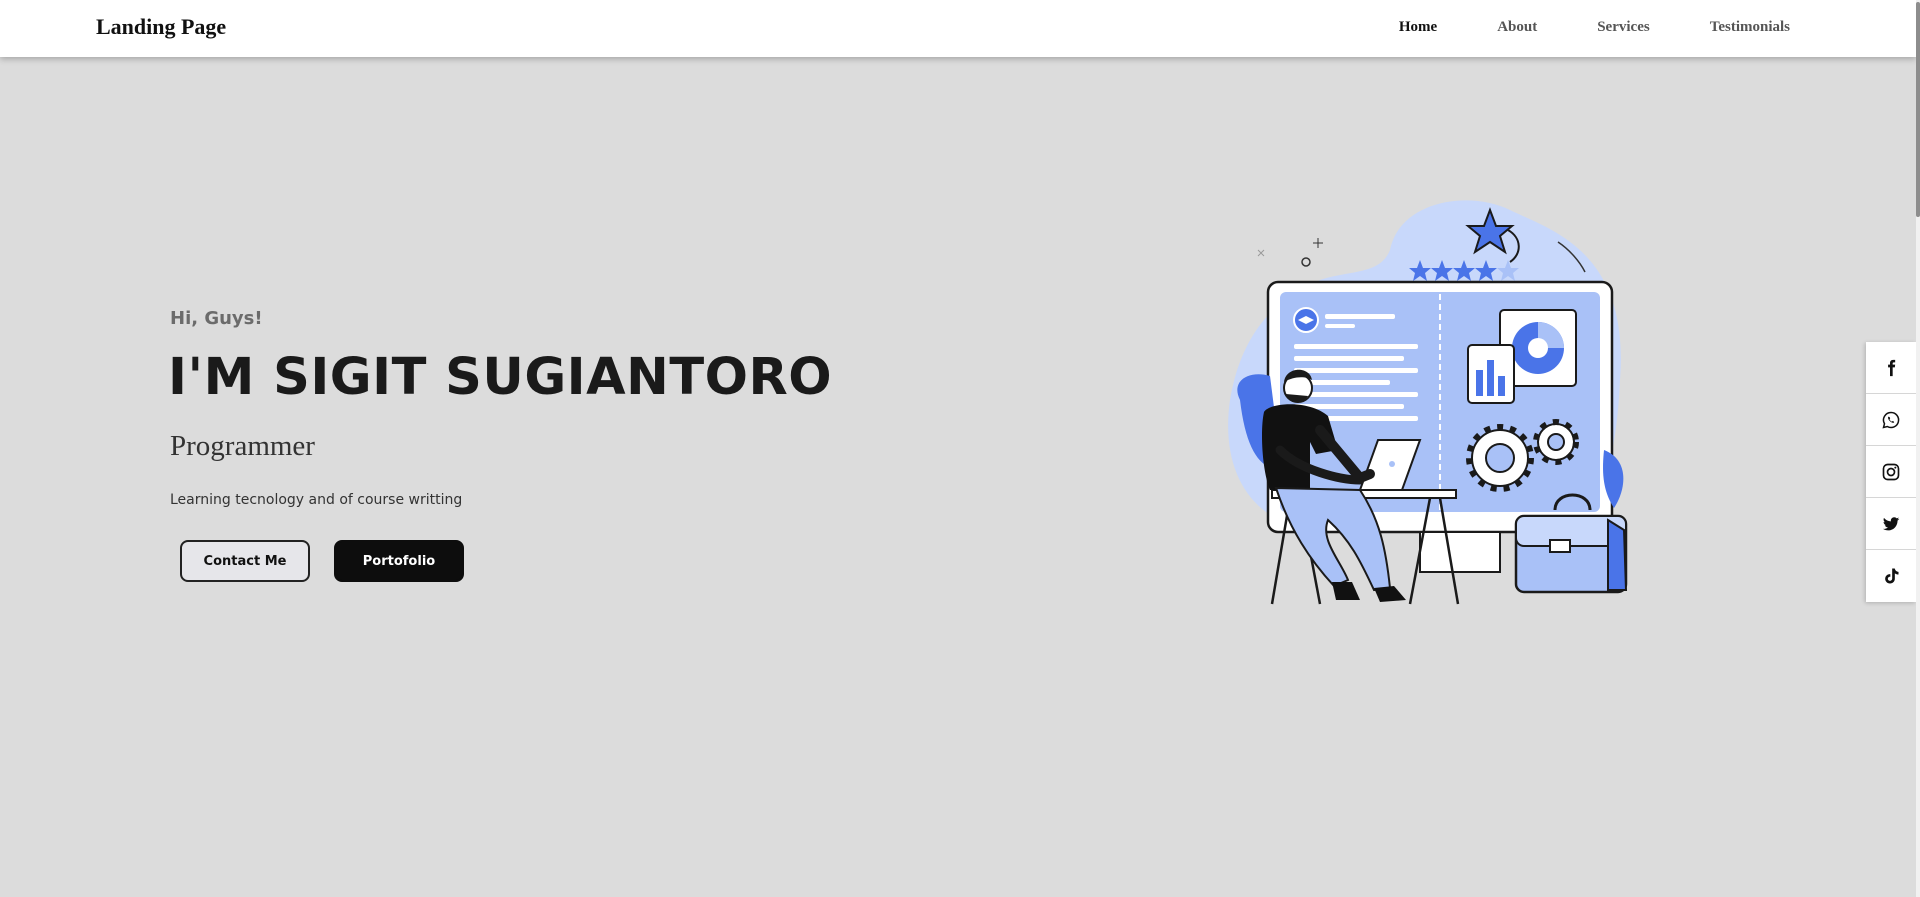 The height and width of the screenshot is (897, 1920). What do you see at coordinates (216, 318) in the screenshot?
I see `hero-greeting: Hi, Guys!` at bounding box center [216, 318].